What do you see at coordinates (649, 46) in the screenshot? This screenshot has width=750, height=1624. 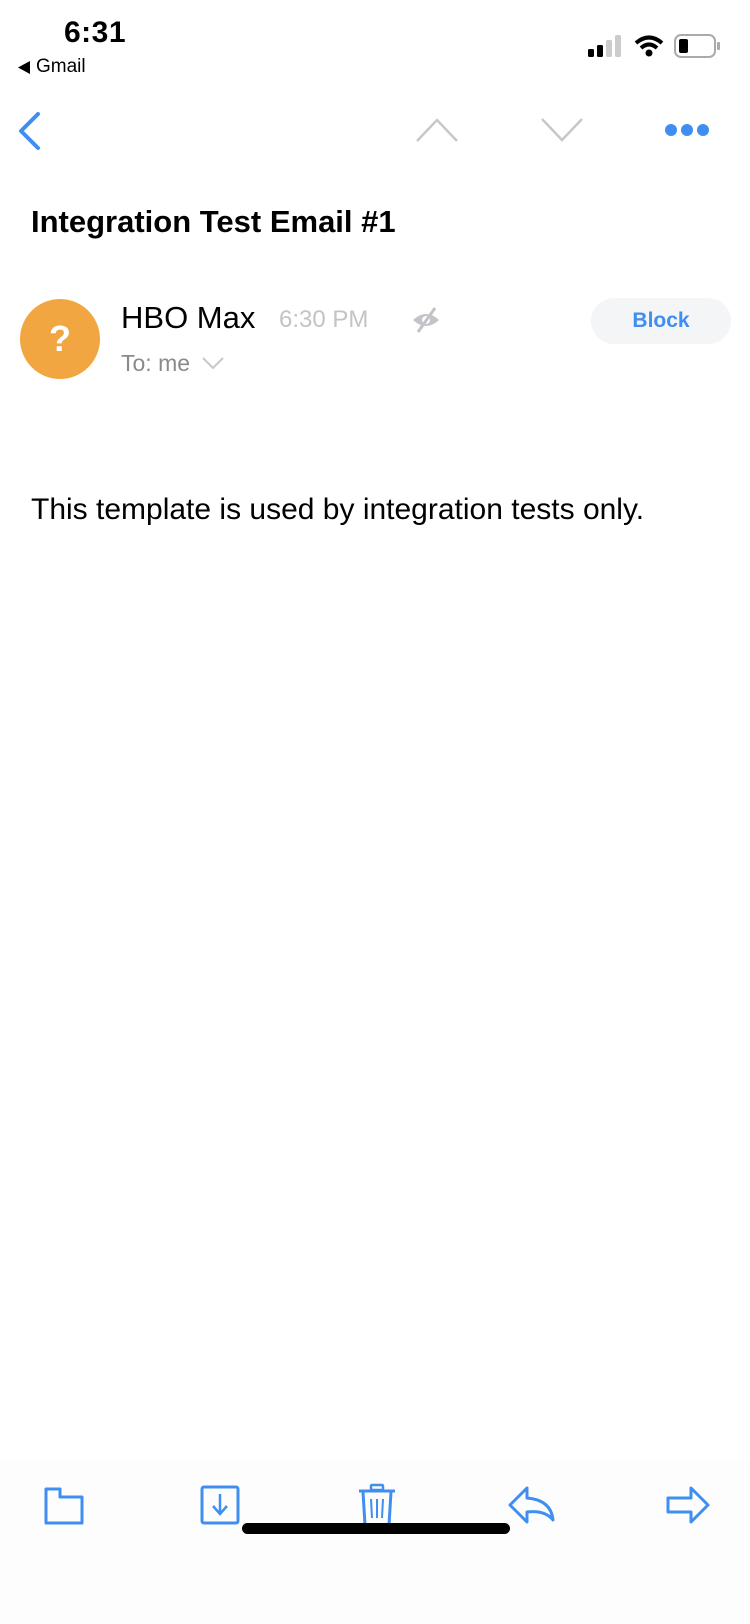 I see `wifi-icon` at bounding box center [649, 46].